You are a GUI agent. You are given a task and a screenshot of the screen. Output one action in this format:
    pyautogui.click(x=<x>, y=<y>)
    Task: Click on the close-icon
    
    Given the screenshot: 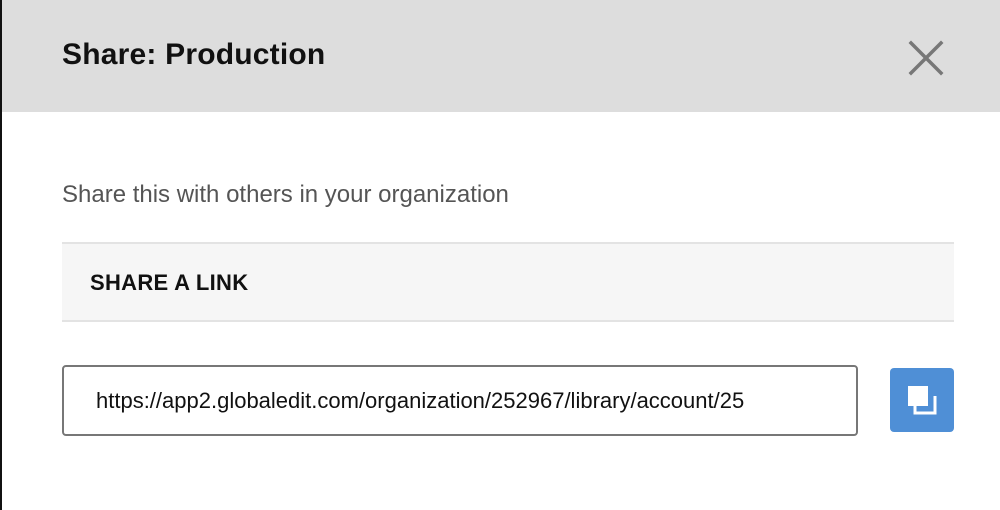 What is the action you would take?
    pyautogui.click(x=926, y=58)
    